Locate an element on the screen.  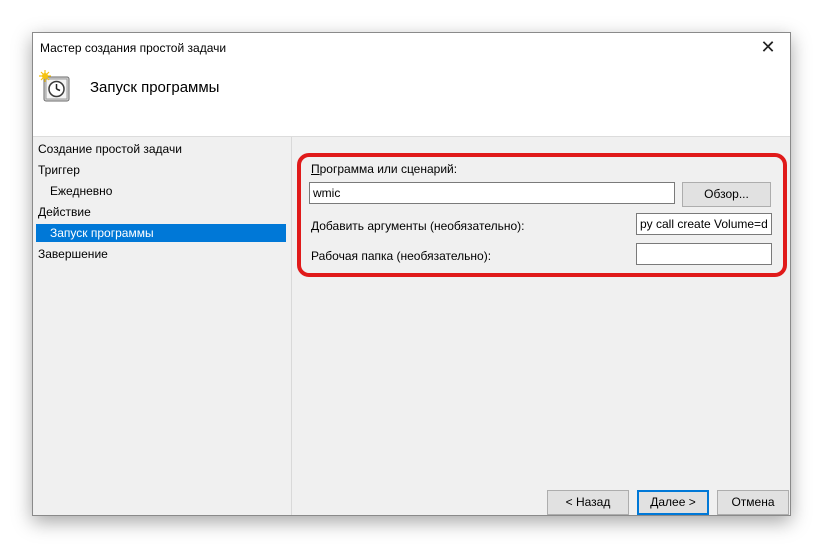
cancel-button: Отмена is located at coordinates (753, 502).